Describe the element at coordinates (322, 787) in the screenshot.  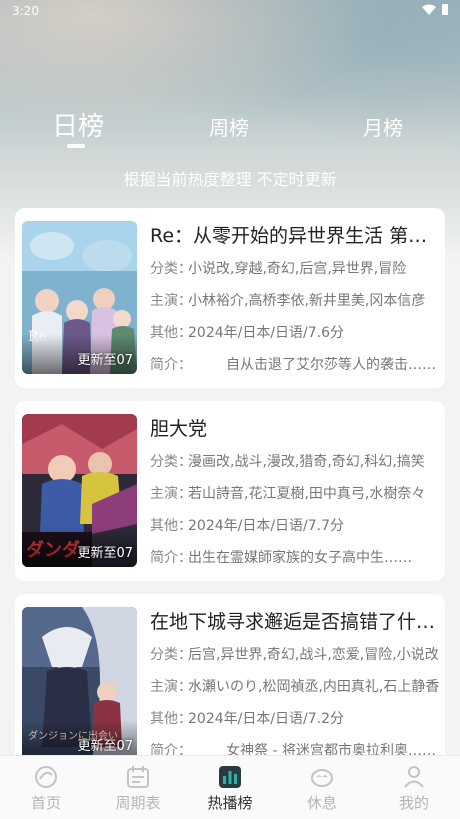
I see `nav-rest: 休息` at that location.